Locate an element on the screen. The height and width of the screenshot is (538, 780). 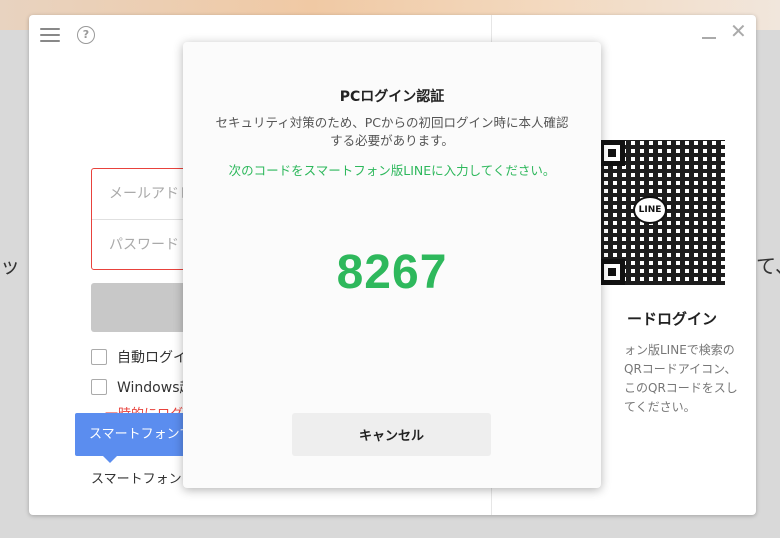
dialog-message: セキュリティ対策のため、PCからの初回ログイン時に本人確認する必要があります。 is located at coordinates (392, 131).